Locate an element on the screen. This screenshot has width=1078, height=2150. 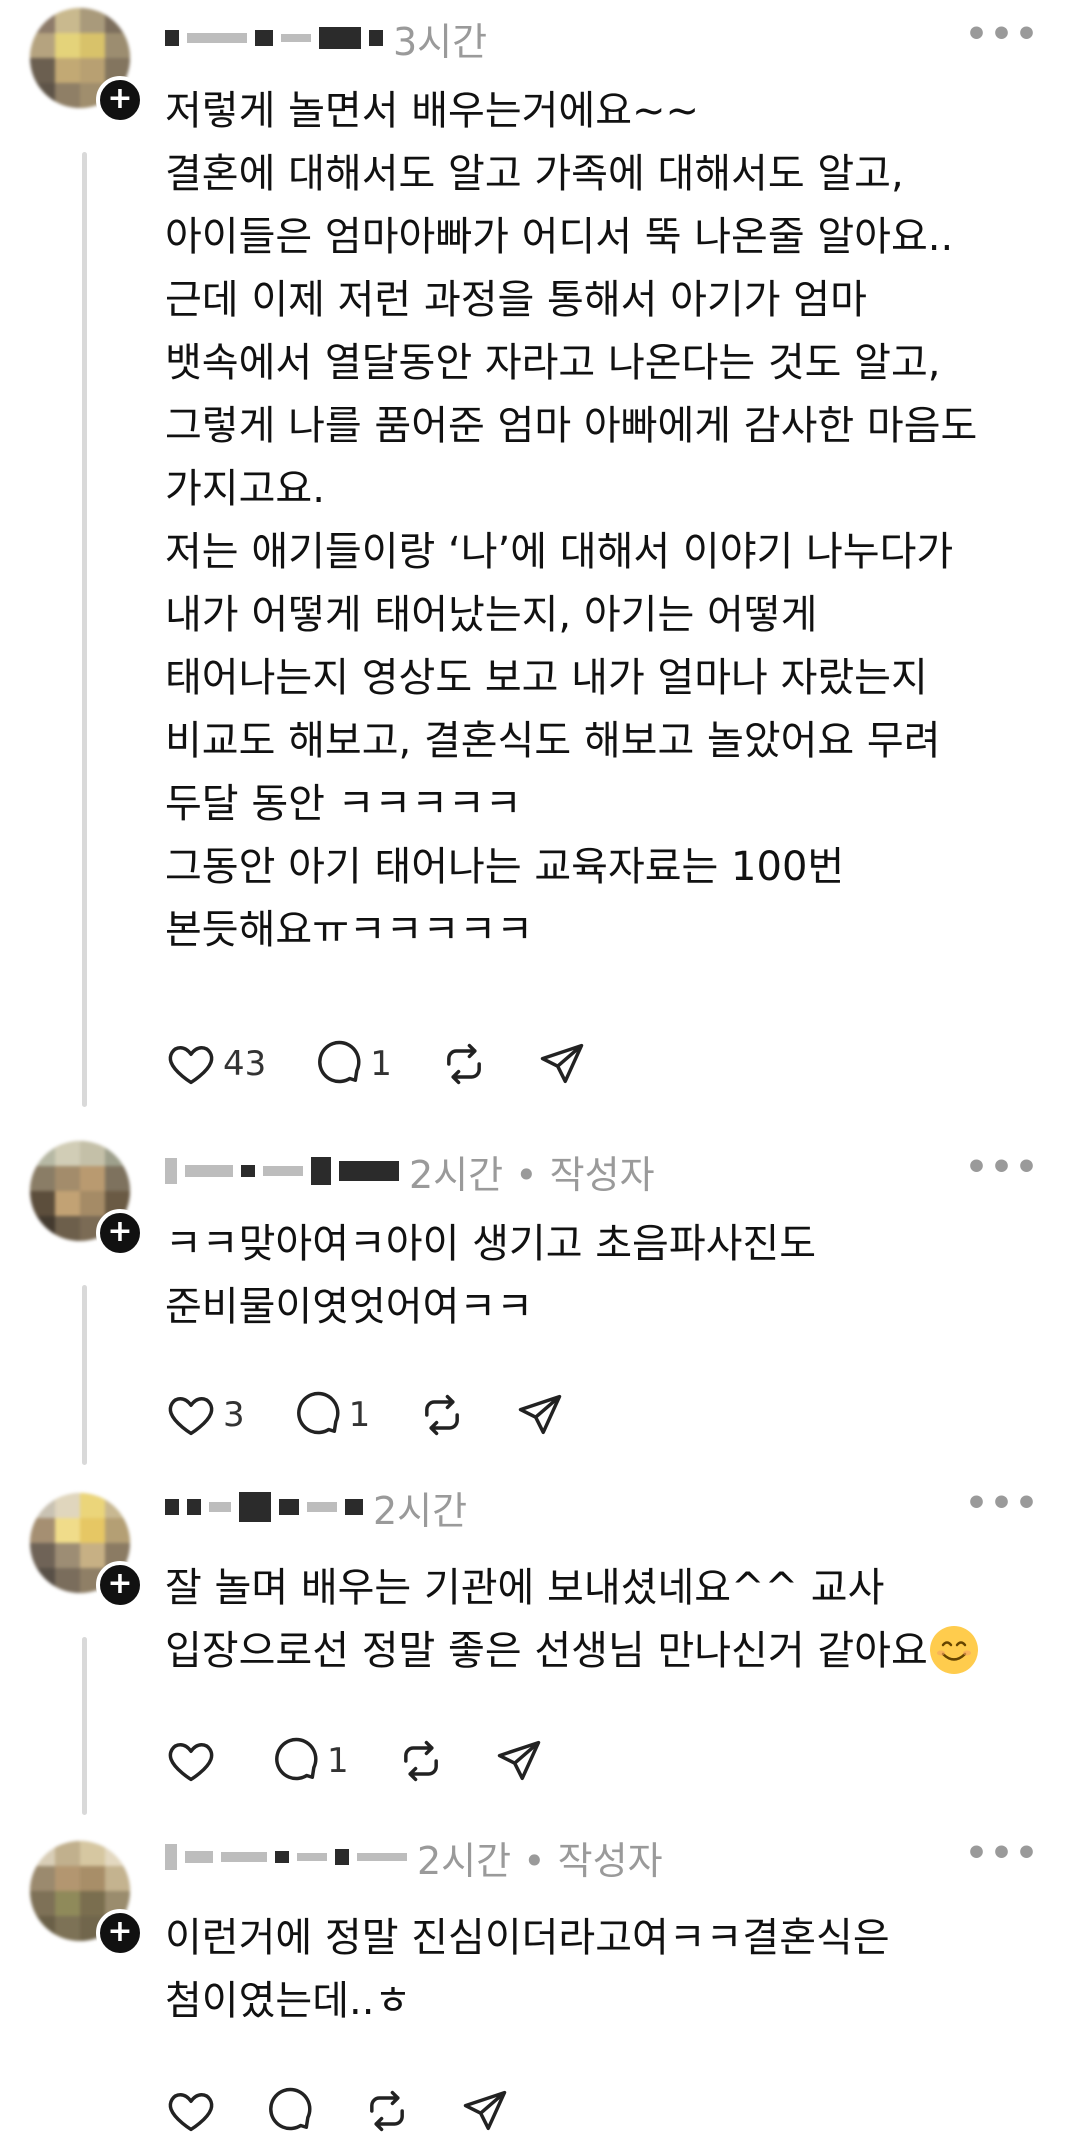
like-button: 3 is located at coordinates (205, 1415).